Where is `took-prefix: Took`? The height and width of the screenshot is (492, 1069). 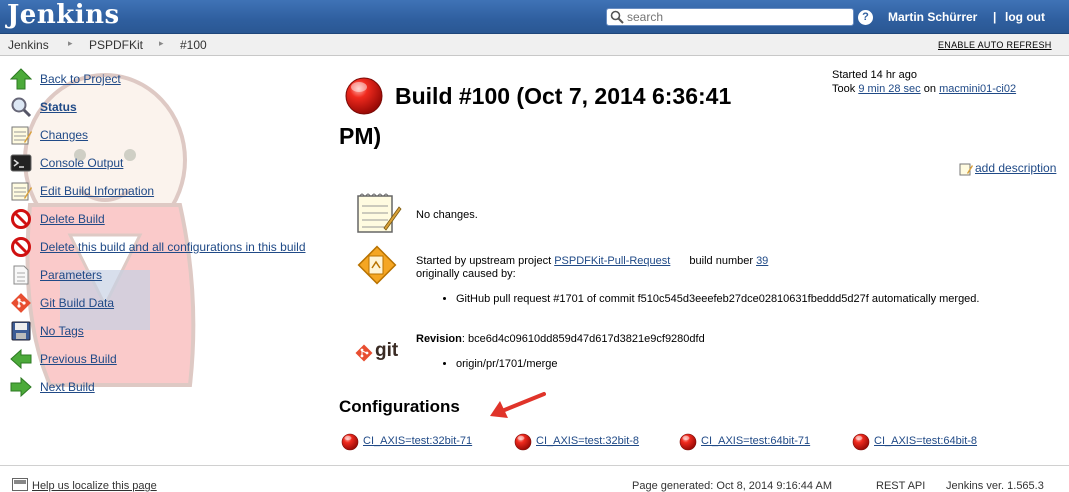 took-prefix: Took is located at coordinates (844, 89).